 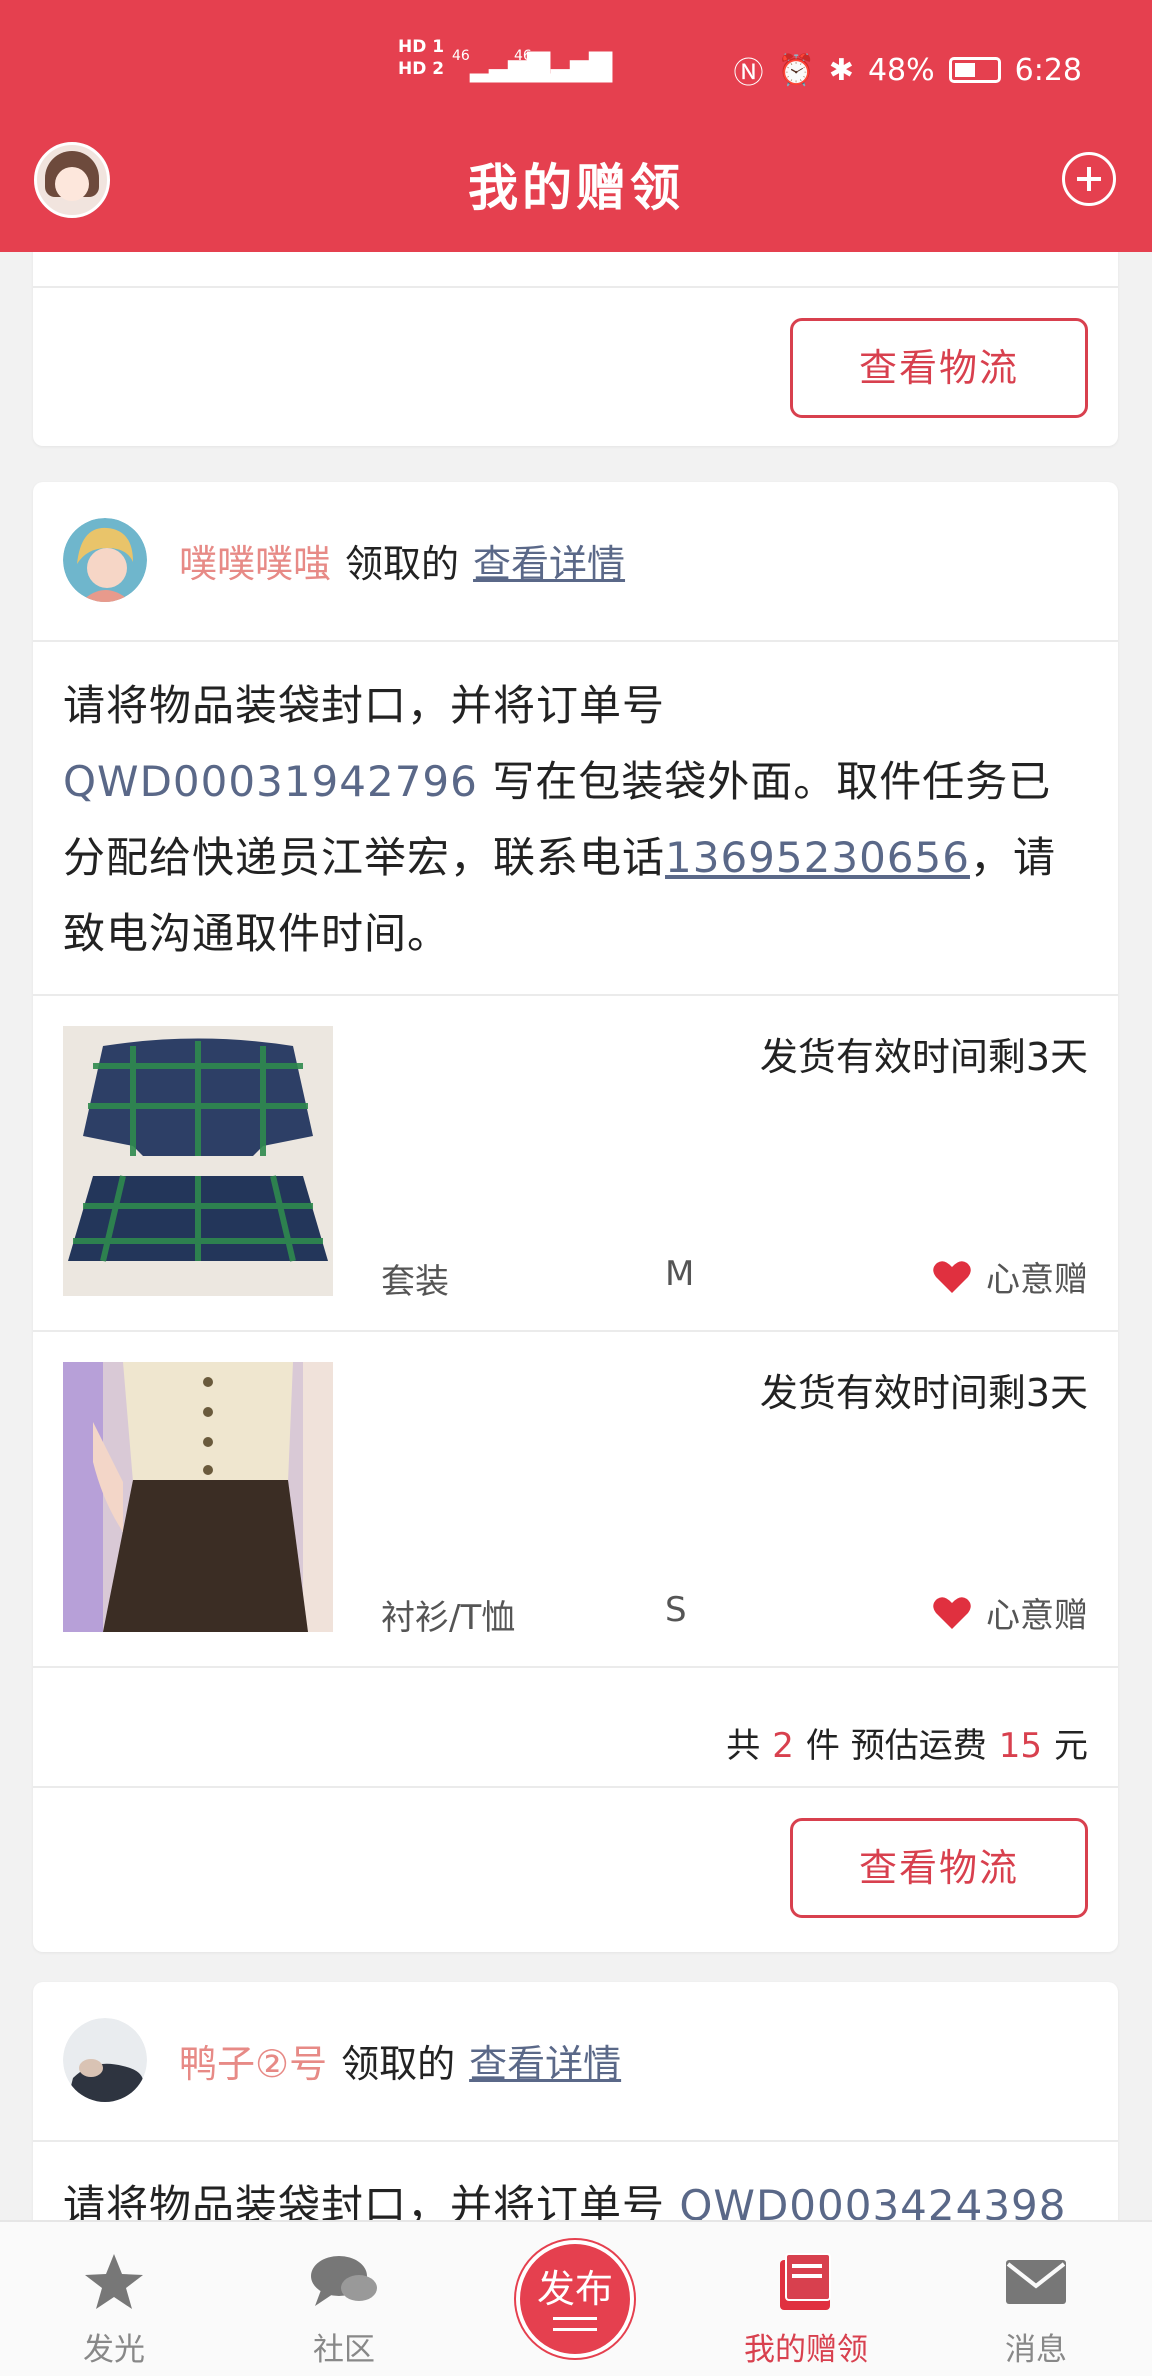 I want to click on nav-label: 发光, so click(x=114, y=2350).